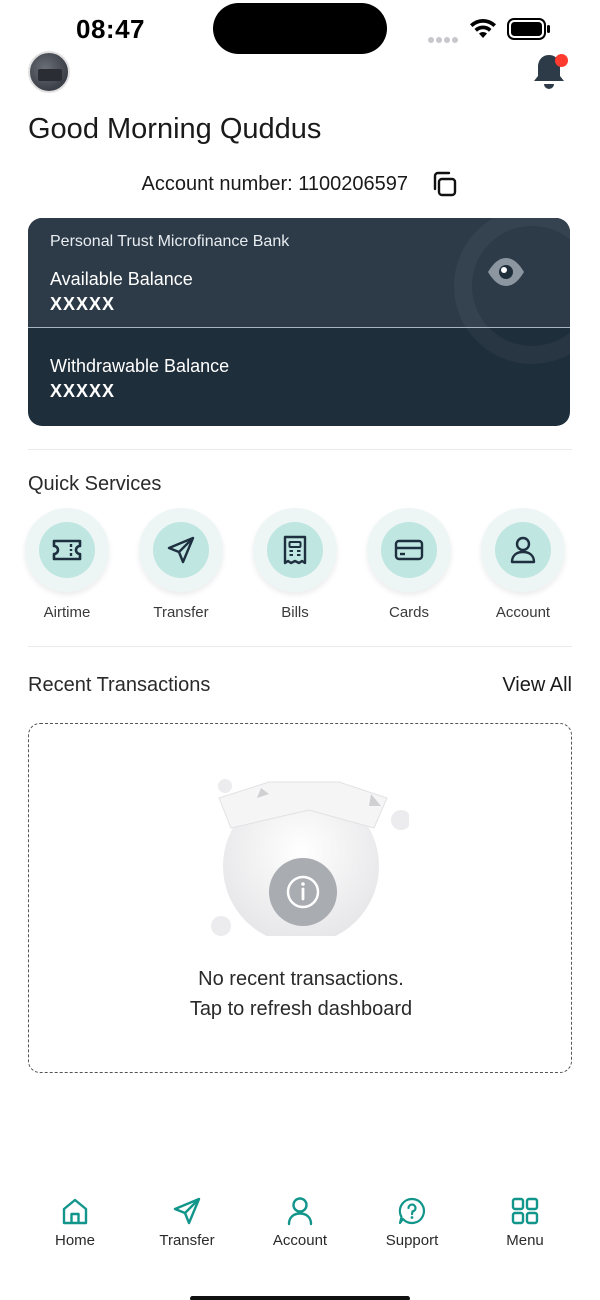  Describe the element at coordinates (301, 979) in the screenshot. I see `empty-state-message: No recent transactions.` at that location.